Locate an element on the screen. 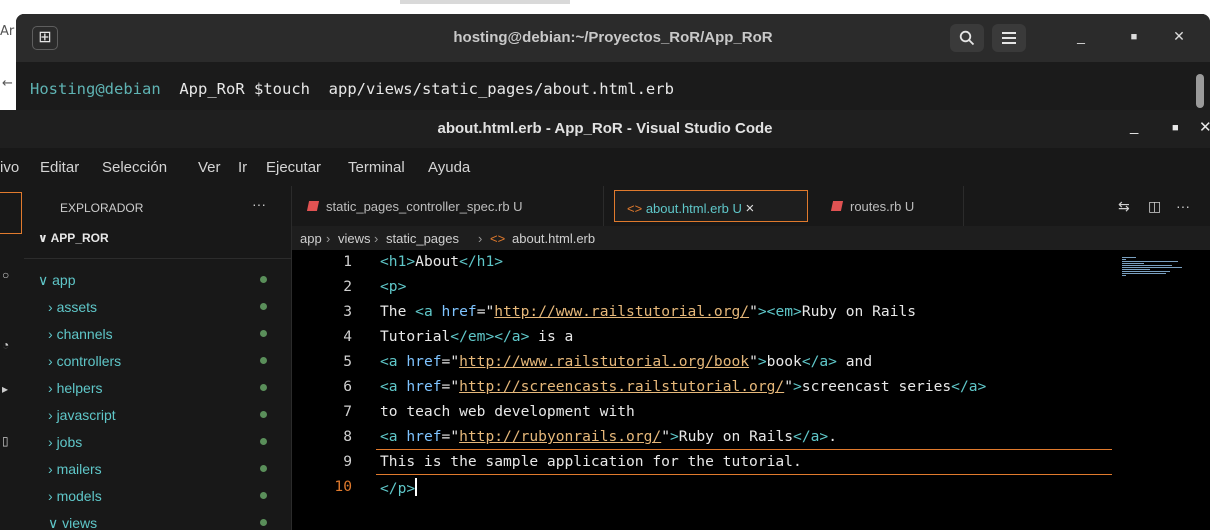 This screenshot has width=1210, height=530. tree-item-assets: › assets is located at coordinates (158, 308).